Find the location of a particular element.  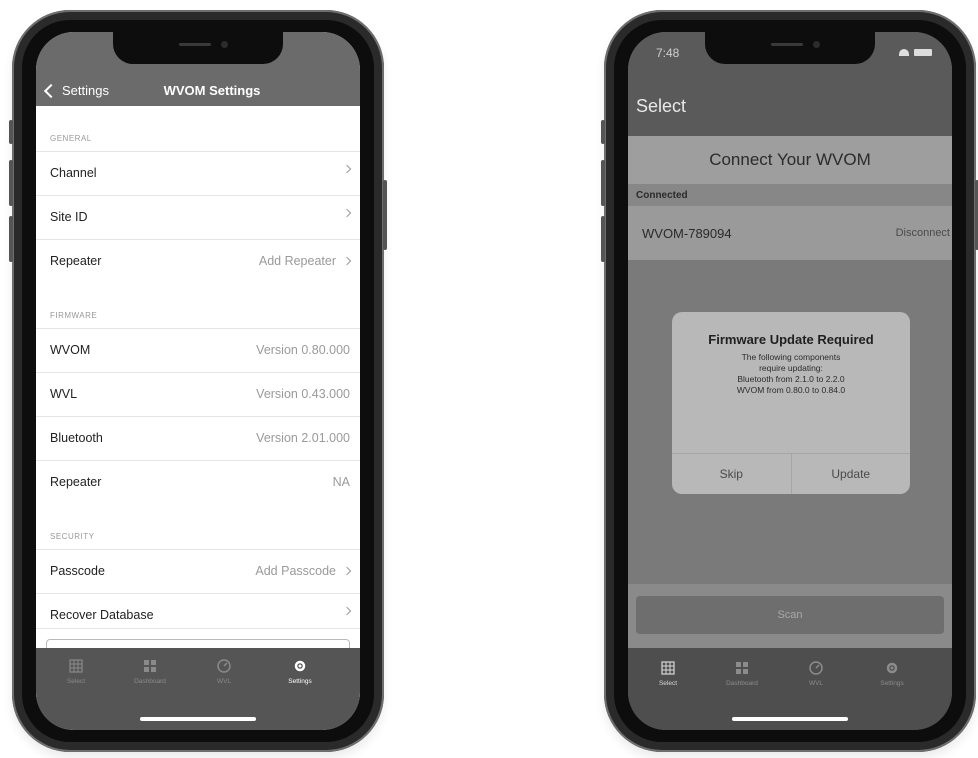

row-value: Version 2.01.000 is located at coordinates (303, 438).